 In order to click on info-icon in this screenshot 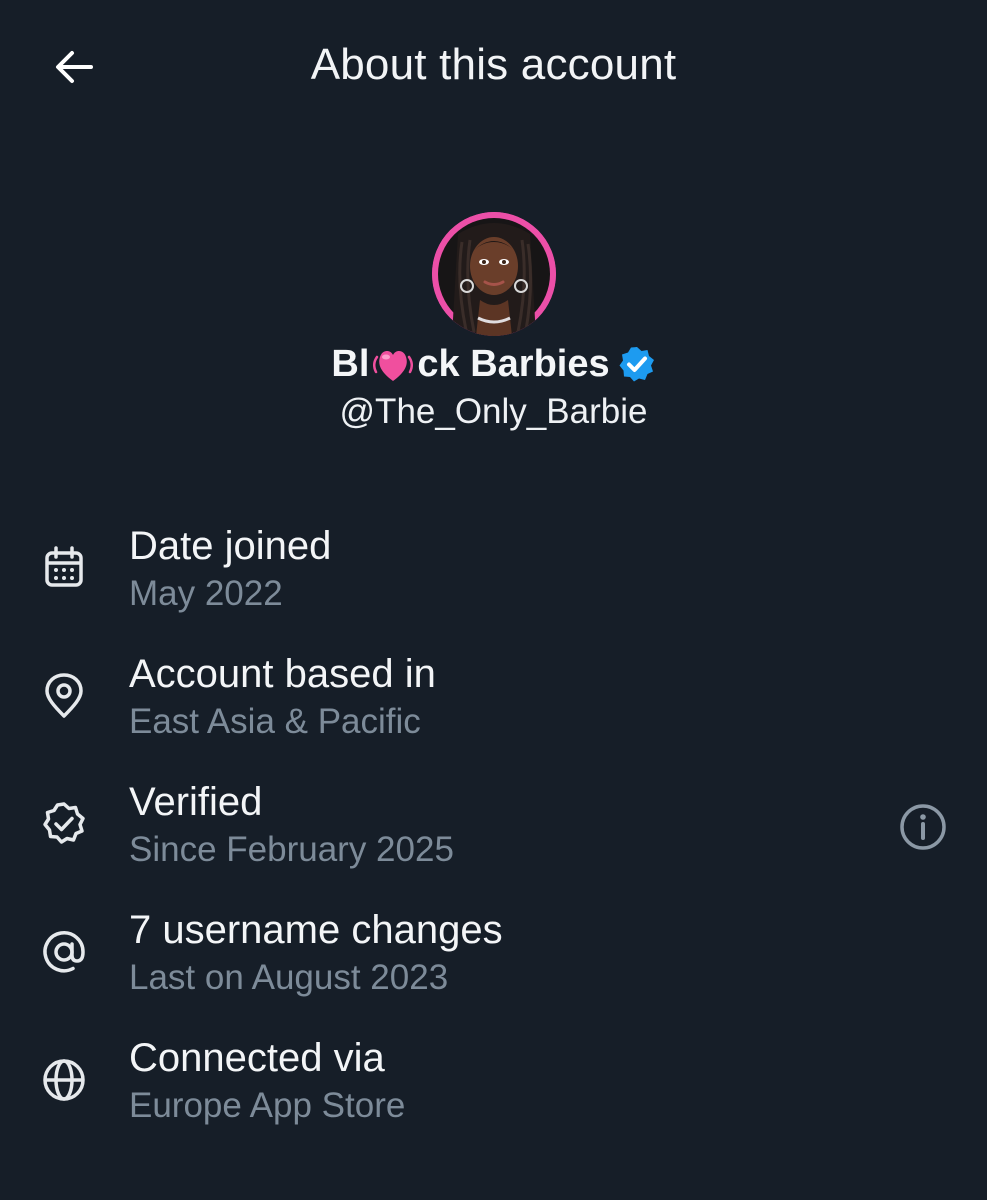, I will do `click(923, 829)`.